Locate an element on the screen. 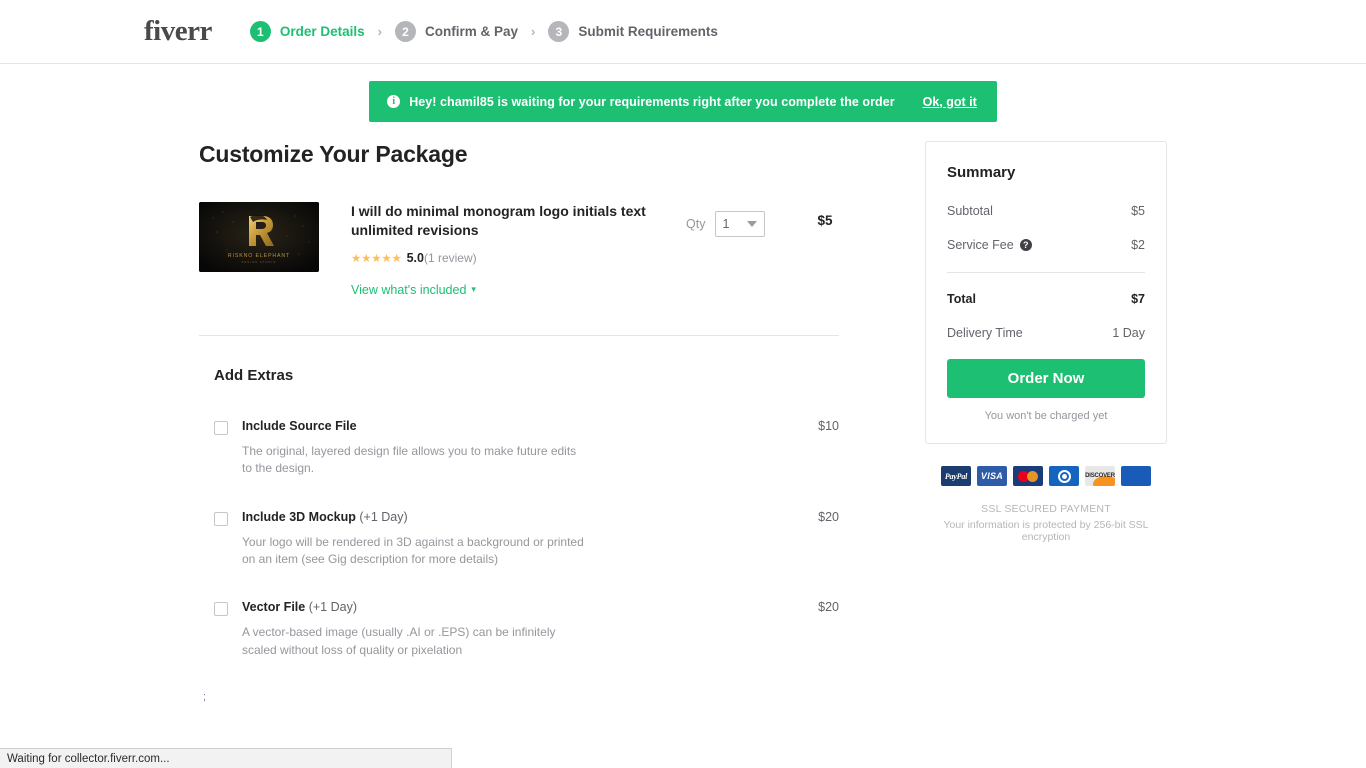 The width and height of the screenshot is (1366, 768). extra-name: Include Source File is located at coordinates (299, 425).